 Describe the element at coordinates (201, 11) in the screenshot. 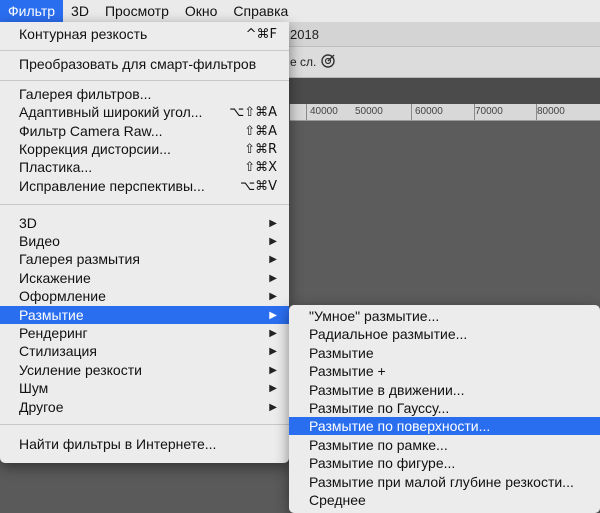

I see `menubar-item-window: Окно` at that location.